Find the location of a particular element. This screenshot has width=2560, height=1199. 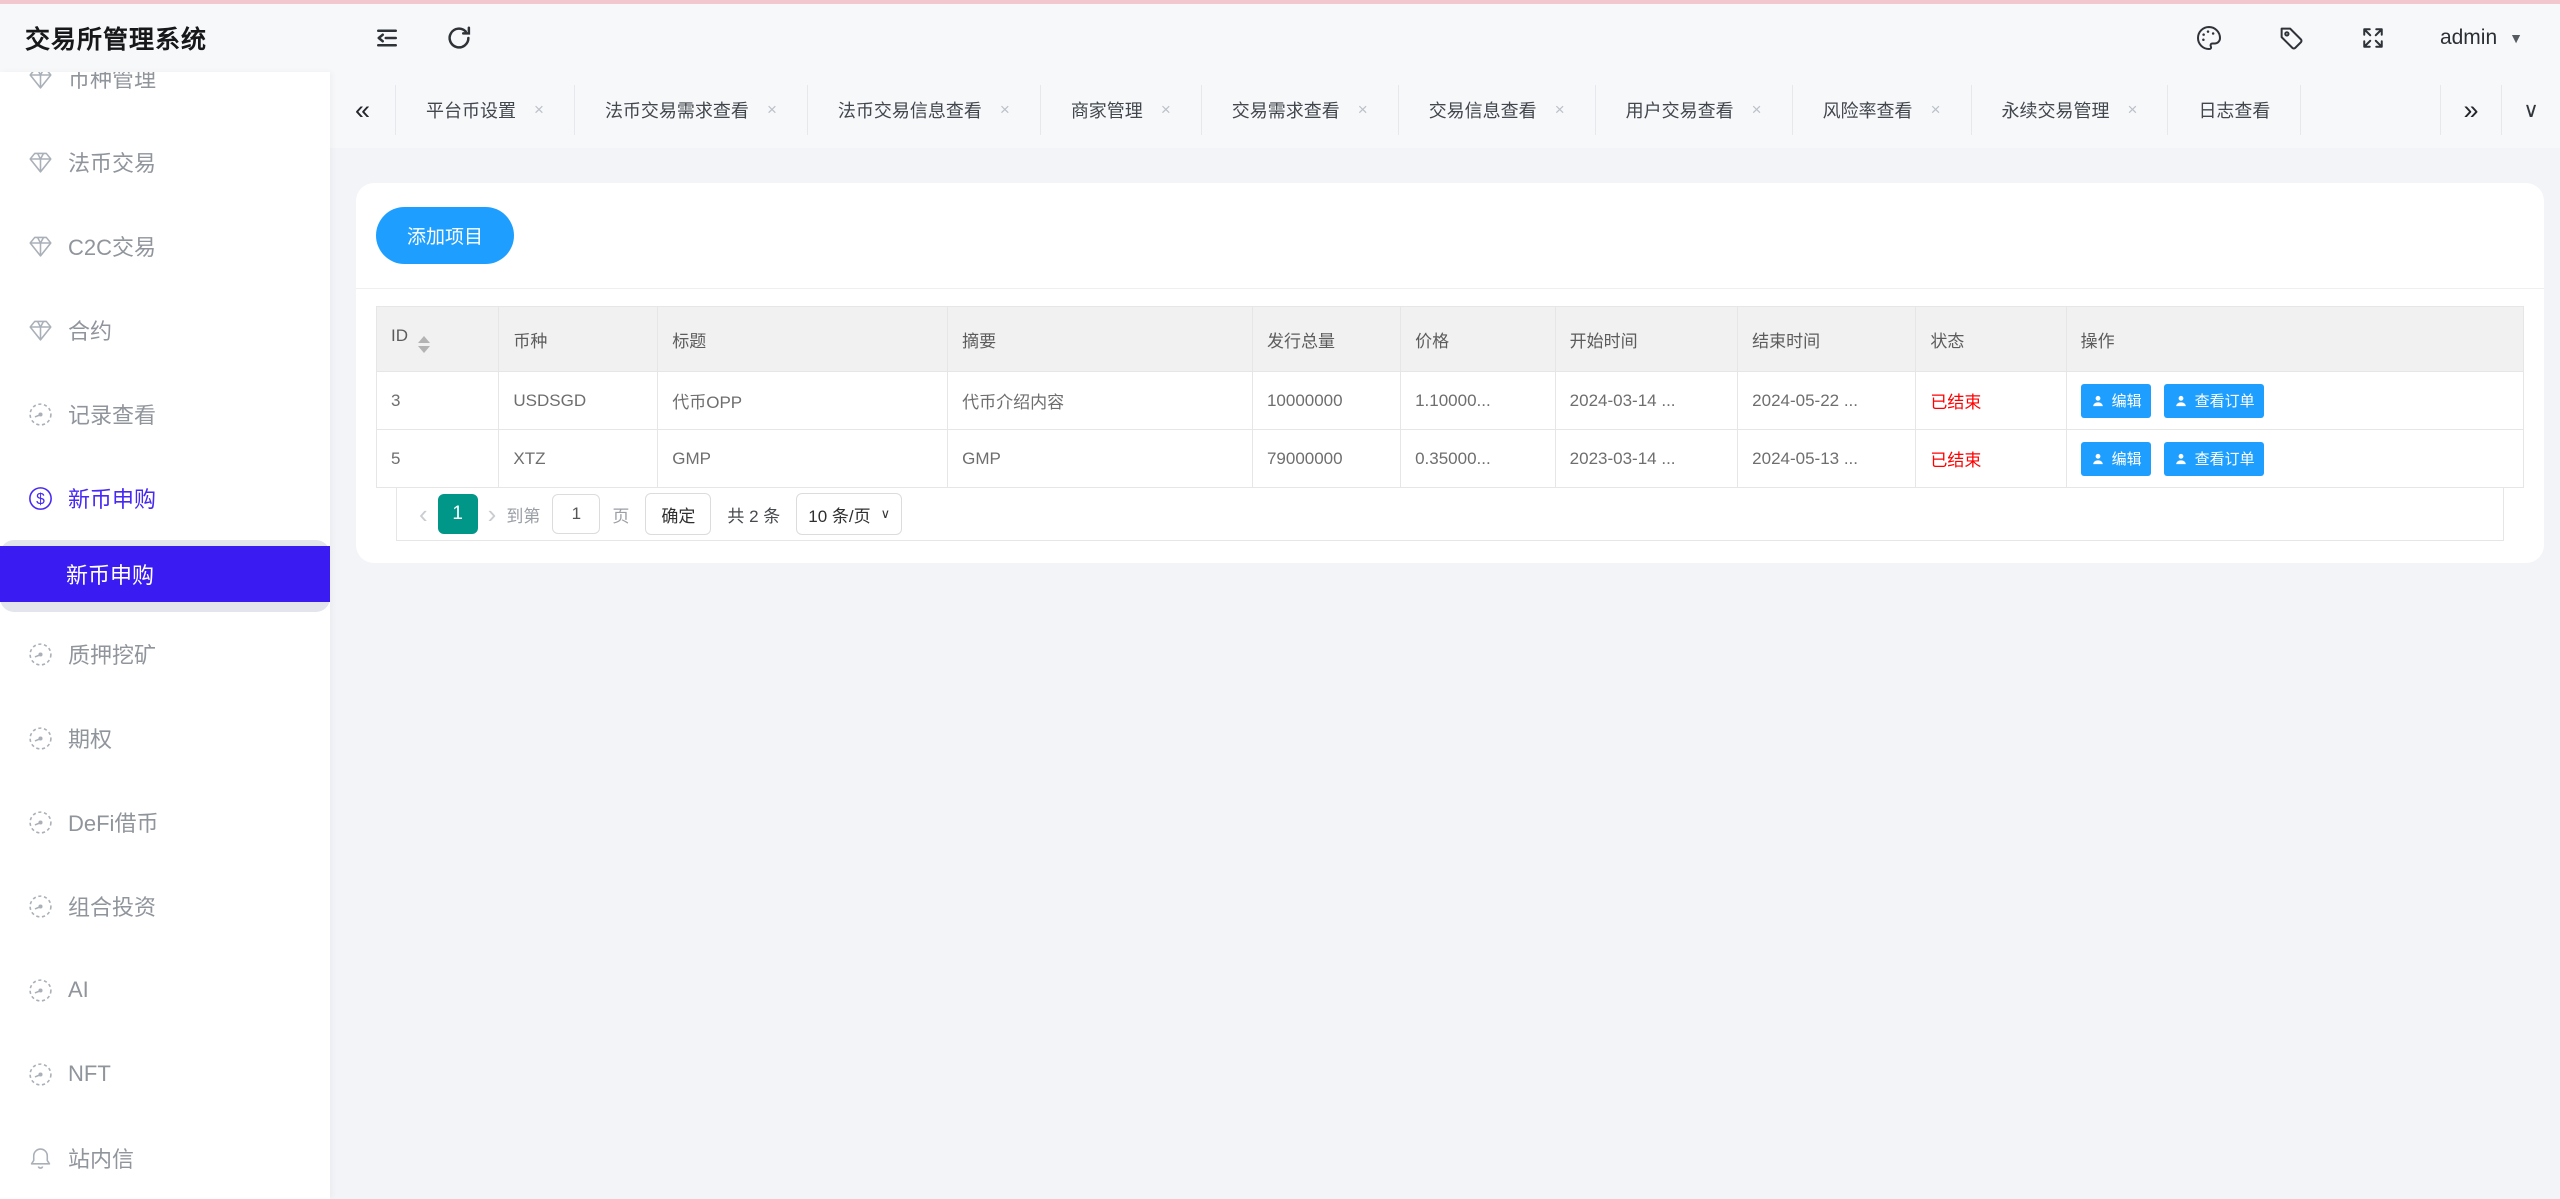

user-icon is located at coordinates (2184, 459).